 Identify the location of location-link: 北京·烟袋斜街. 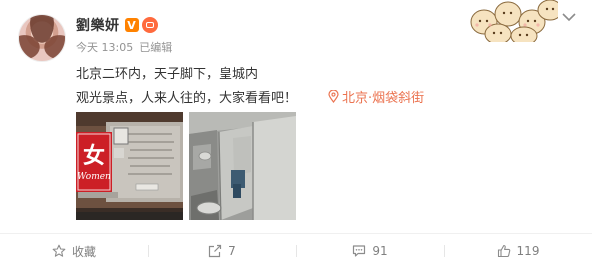
(376, 96).